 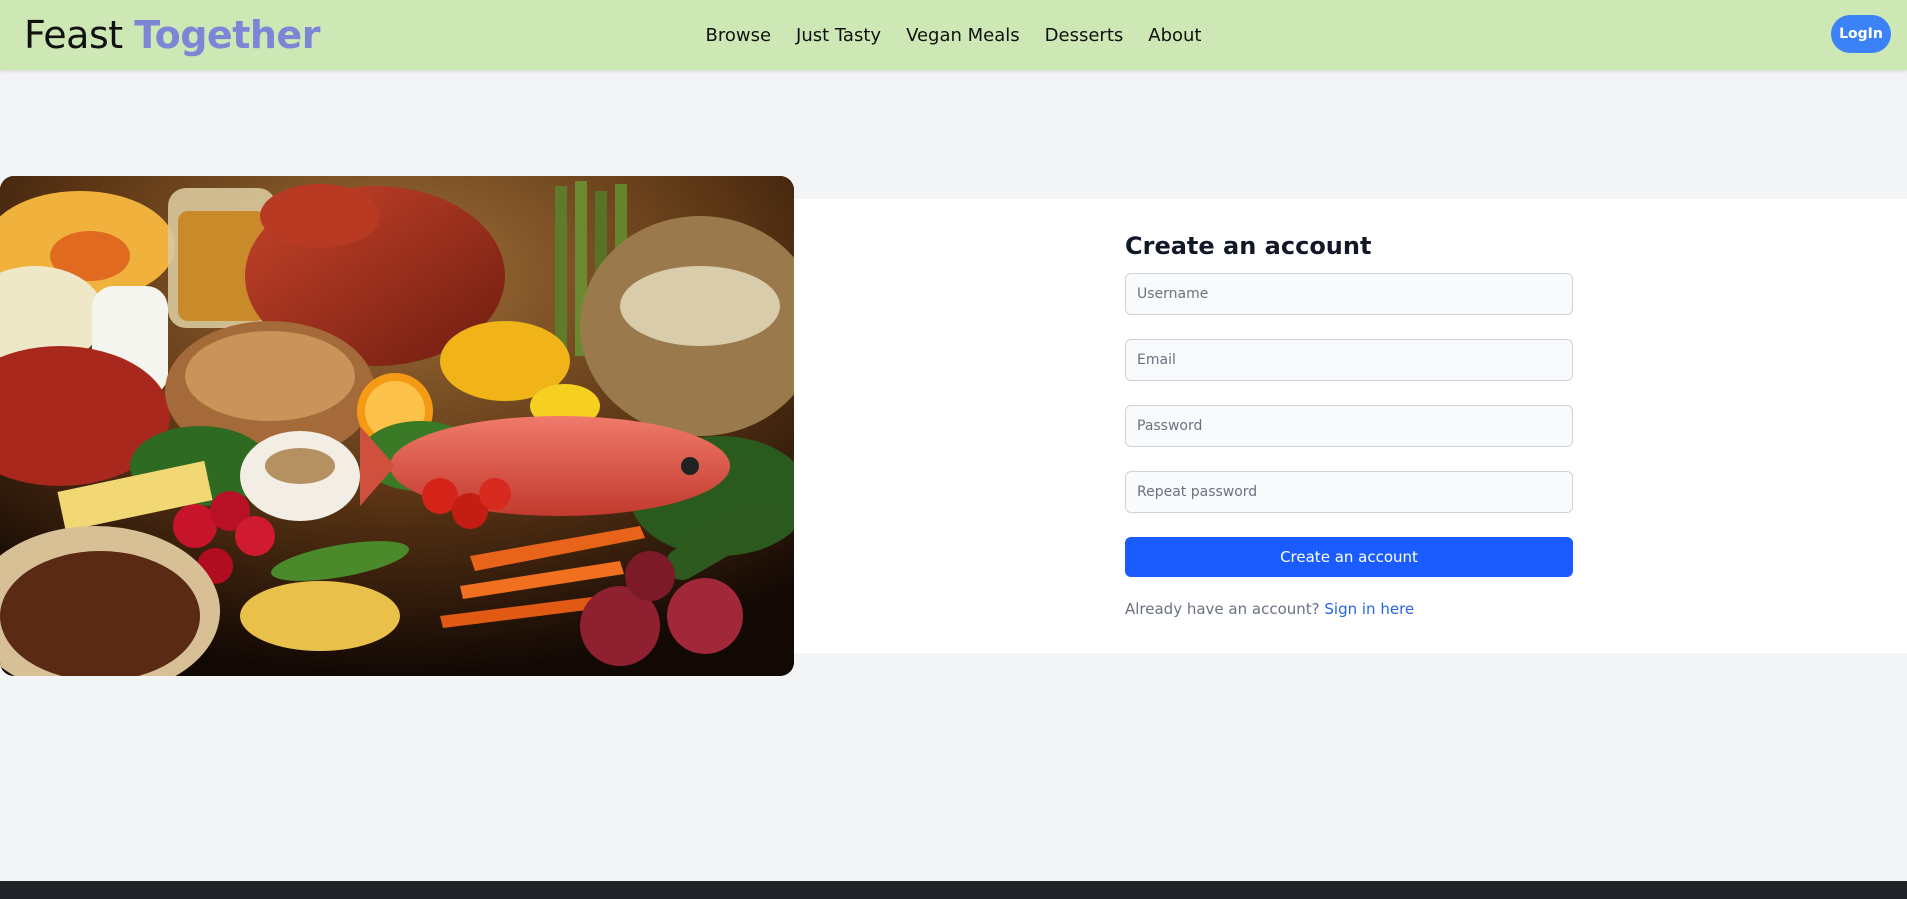 I want to click on login-button: LogIn, so click(x=1861, y=34).